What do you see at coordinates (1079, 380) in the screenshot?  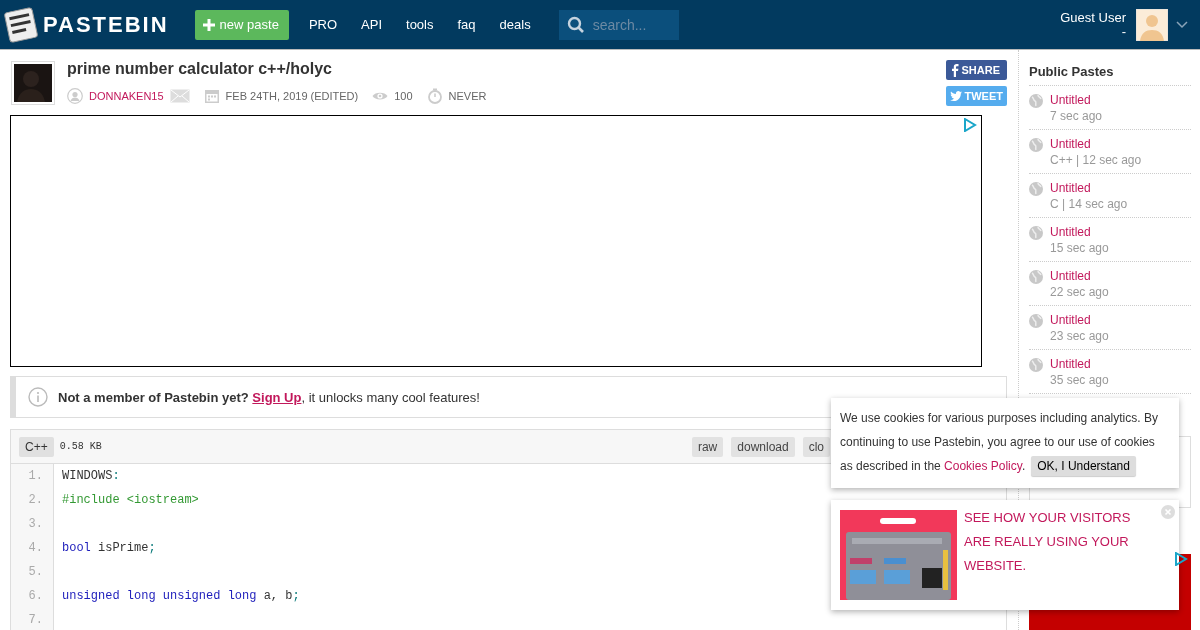 I see `paste-meta: 35 sec ago` at bounding box center [1079, 380].